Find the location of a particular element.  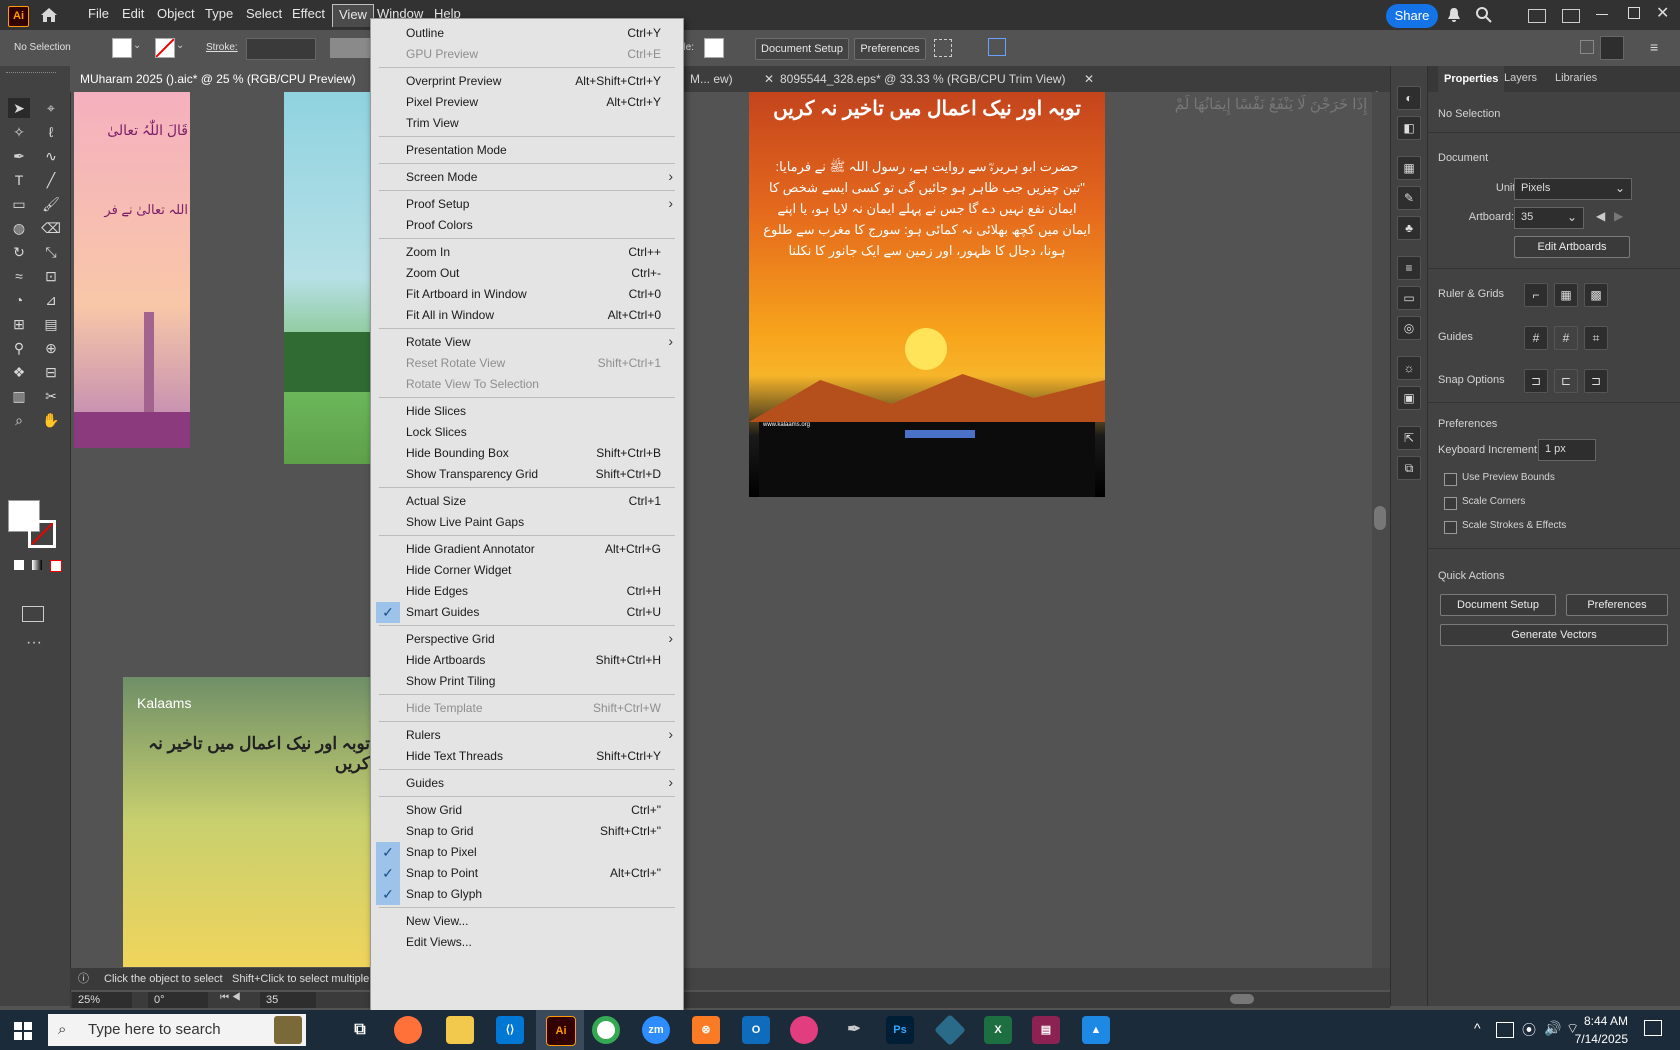

menu-view: View is located at coordinates (353, 15).